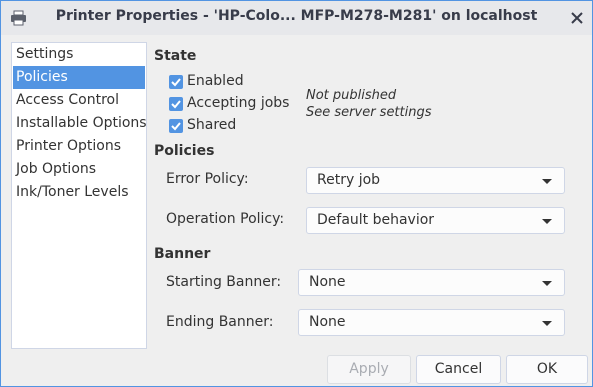  Describe the element at coordinates (220, 322) in the screenshot. I see `ending-banner-label: Ending Banner:` at that location.